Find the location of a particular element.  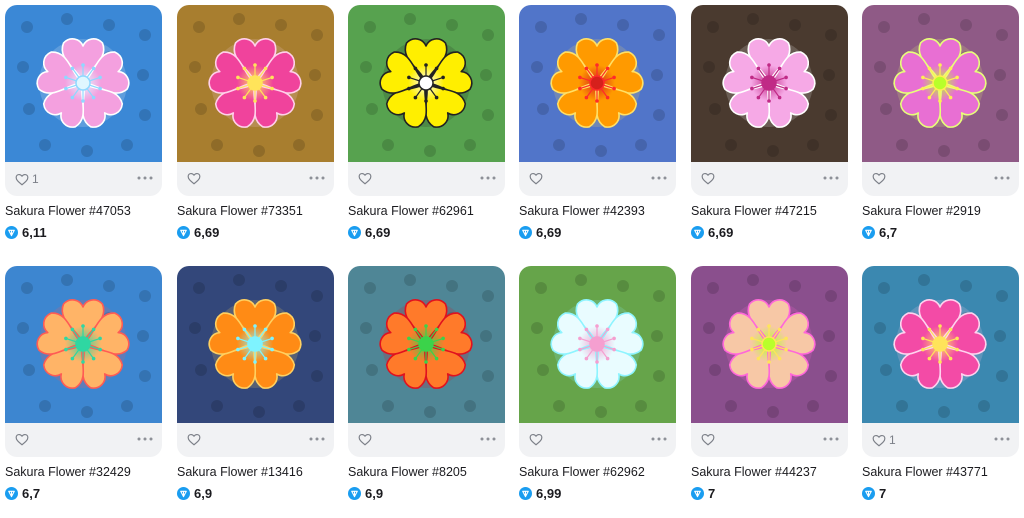

nft-card: Sakura Flower #13416 6,9 is located at coordinates (255, 392).